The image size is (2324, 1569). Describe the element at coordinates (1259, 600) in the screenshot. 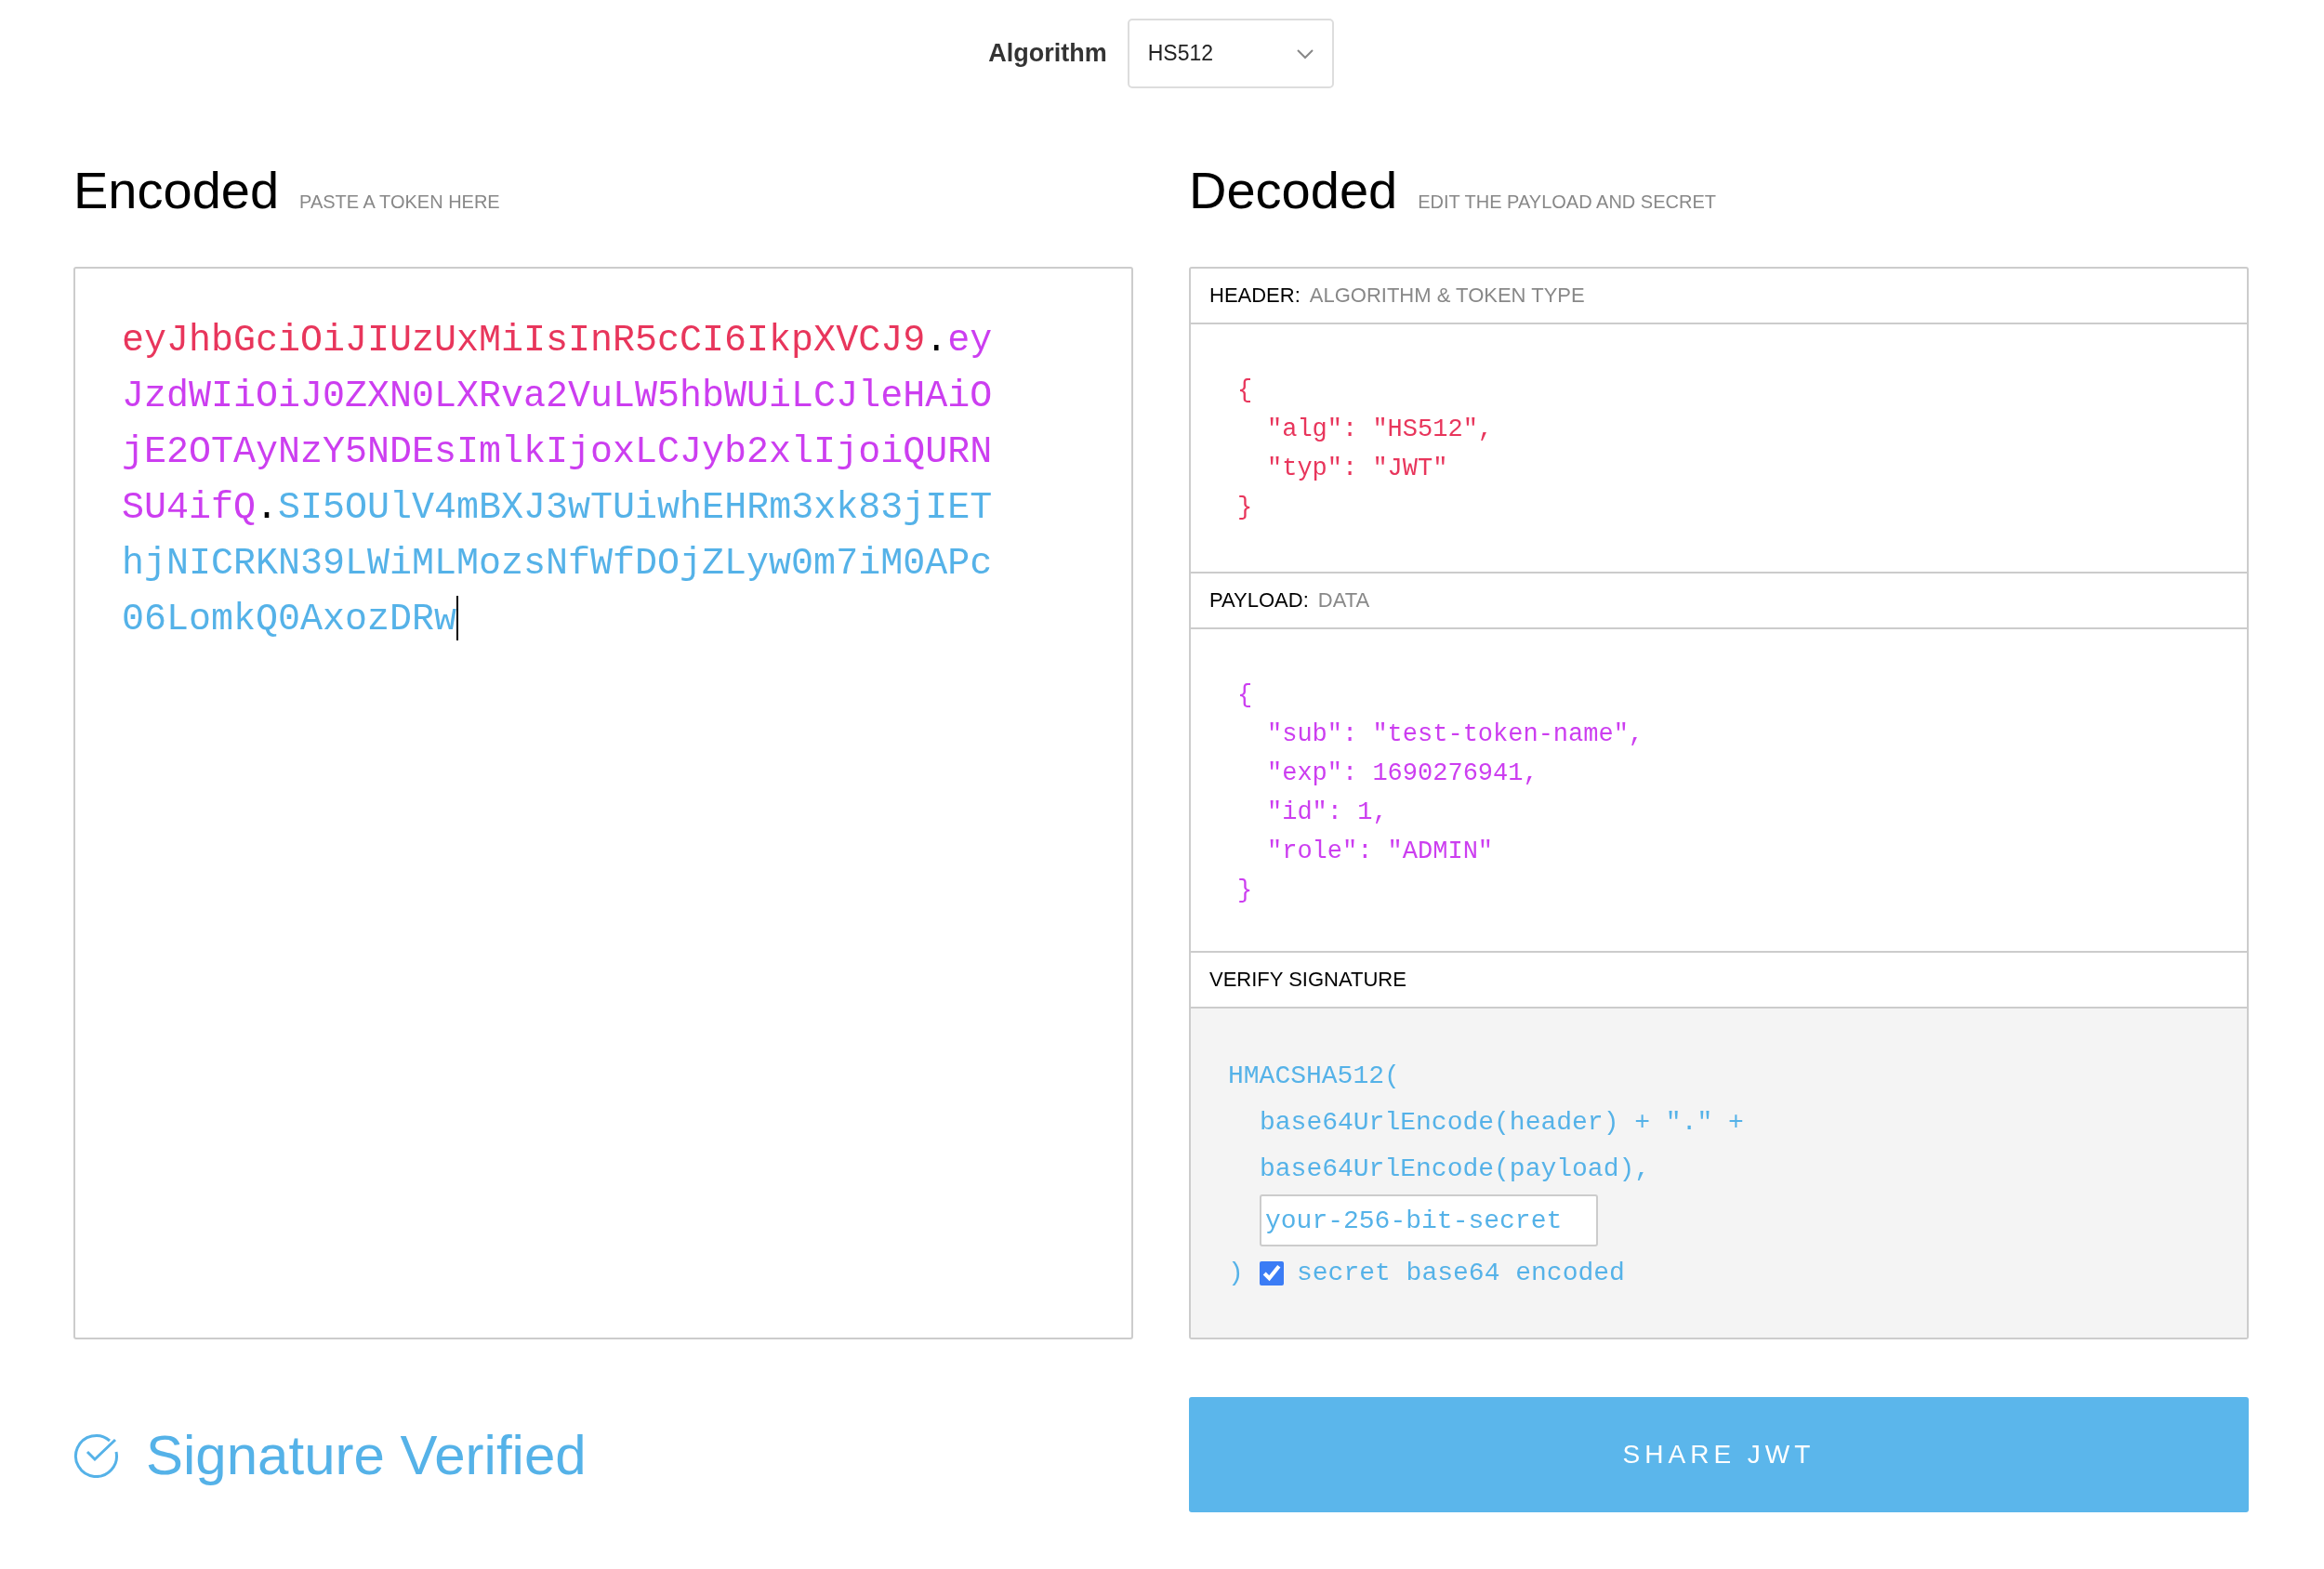

I see `section-label: PAYLOAD:` at that location.